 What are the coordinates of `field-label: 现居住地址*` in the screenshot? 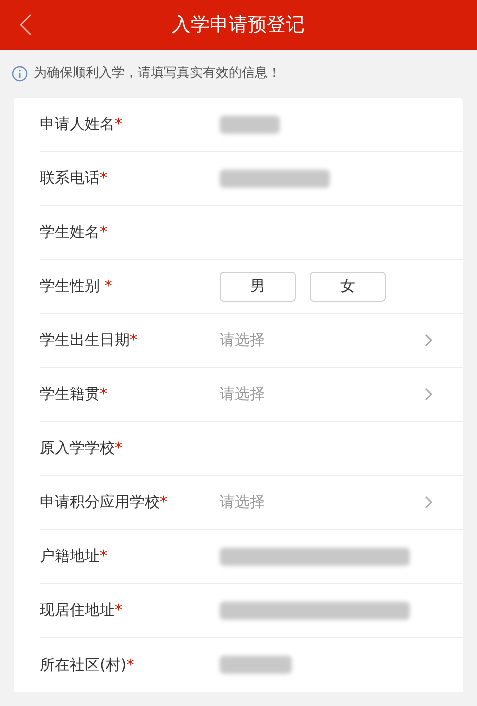 It's located at (82, 611).